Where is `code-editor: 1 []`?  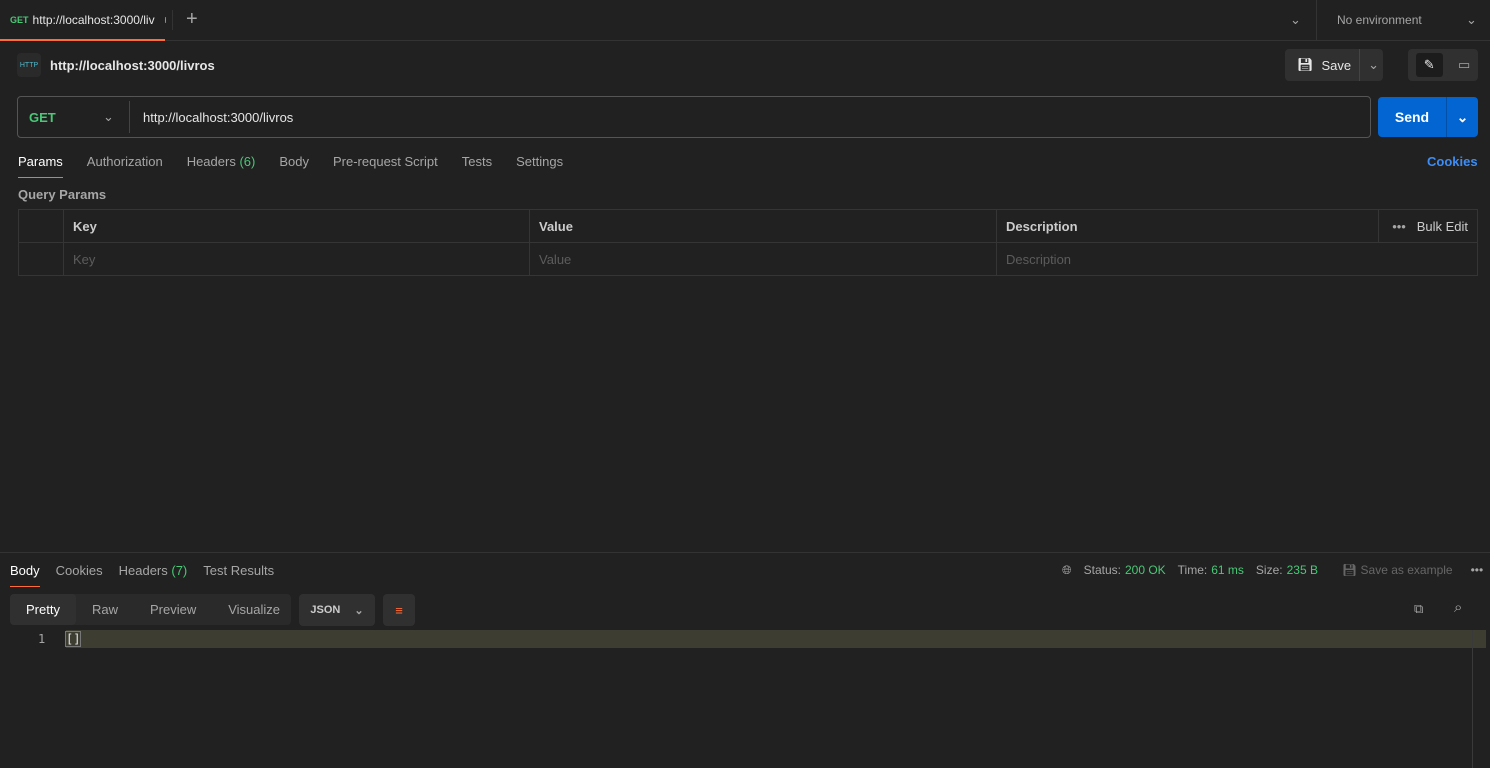 code-editor: 1 [] is located at coordinates (743, 639).